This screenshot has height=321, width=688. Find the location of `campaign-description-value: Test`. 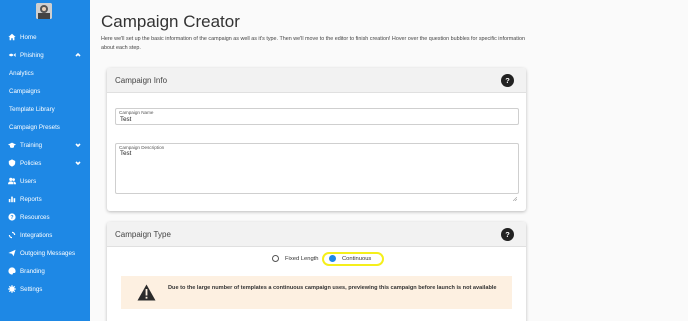

campaign-description-value: Test is located at coordinates (126, 153).